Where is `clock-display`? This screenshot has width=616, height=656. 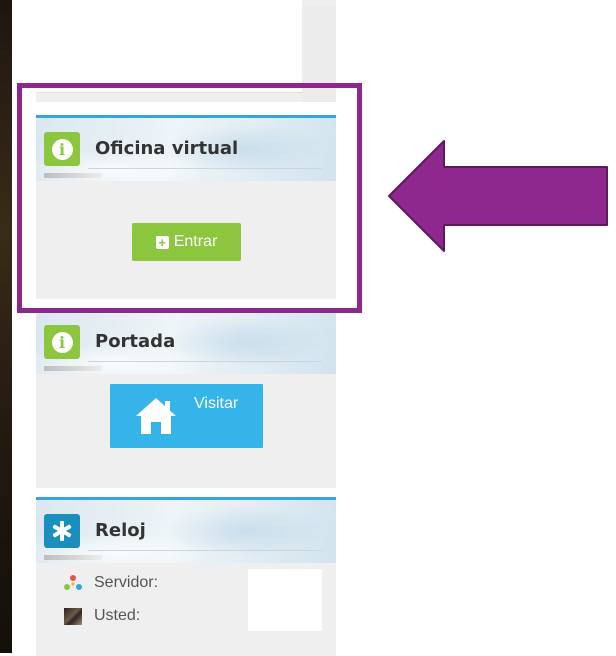
clock-display is located at coordinates (285, 600).